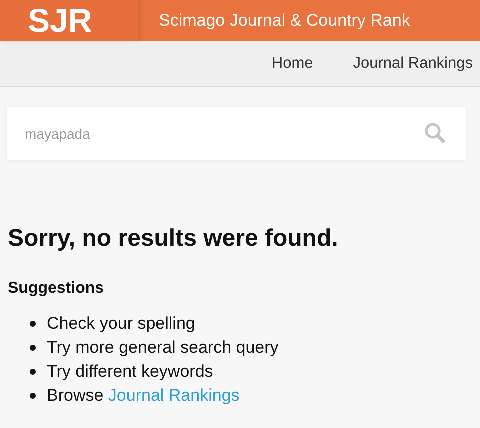  Describe the element at coordinates (130, 372) in the screenshot. I see `suggestion-text: Try different keywords` at that location.